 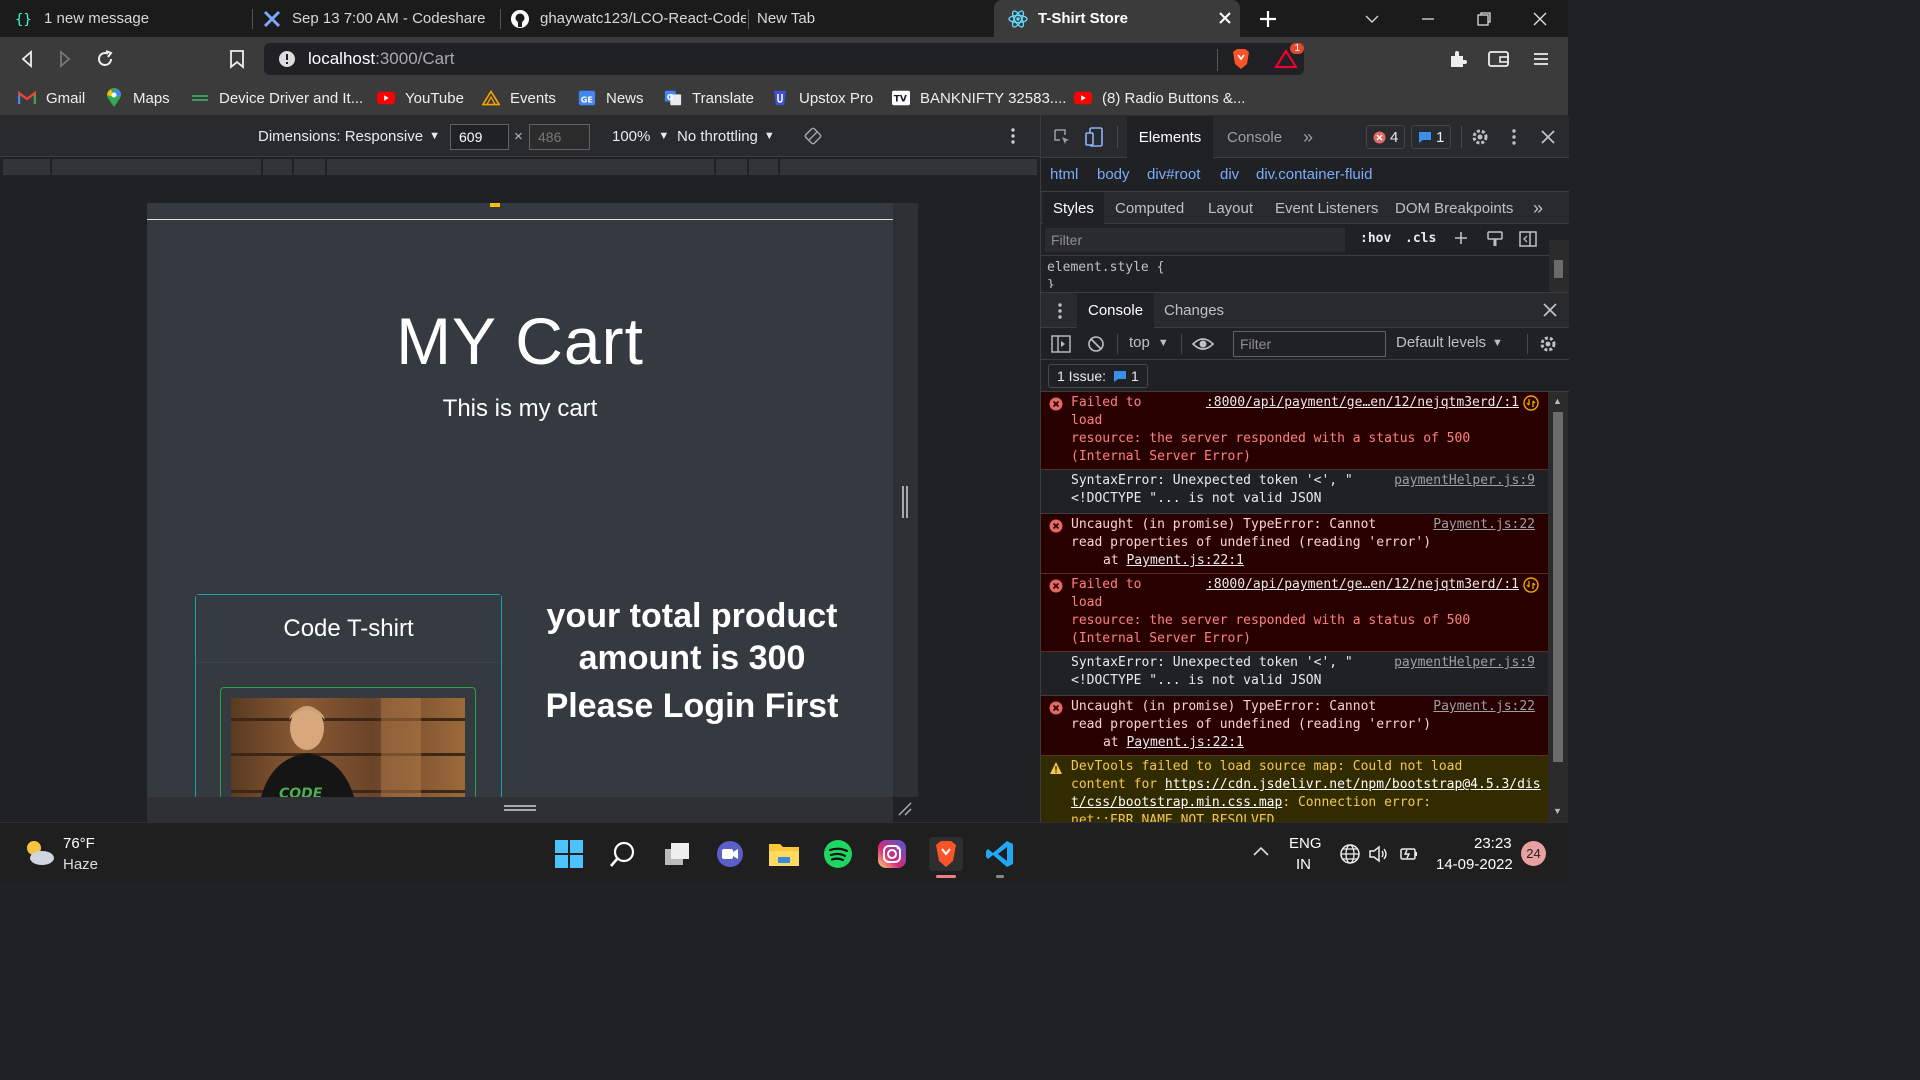 What do you see at coordinates (1449, 342) in the screenshot?
I see `log-levels-dropdown: Default levels ▼` at bounding box center [1449, 342].